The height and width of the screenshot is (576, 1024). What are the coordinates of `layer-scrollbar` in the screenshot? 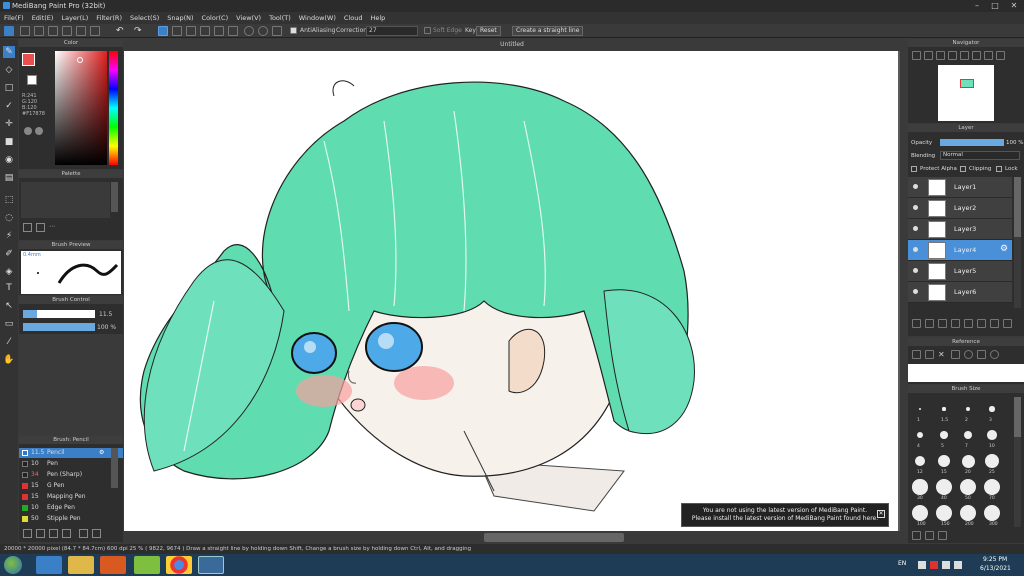 It's located at (1017, 242).